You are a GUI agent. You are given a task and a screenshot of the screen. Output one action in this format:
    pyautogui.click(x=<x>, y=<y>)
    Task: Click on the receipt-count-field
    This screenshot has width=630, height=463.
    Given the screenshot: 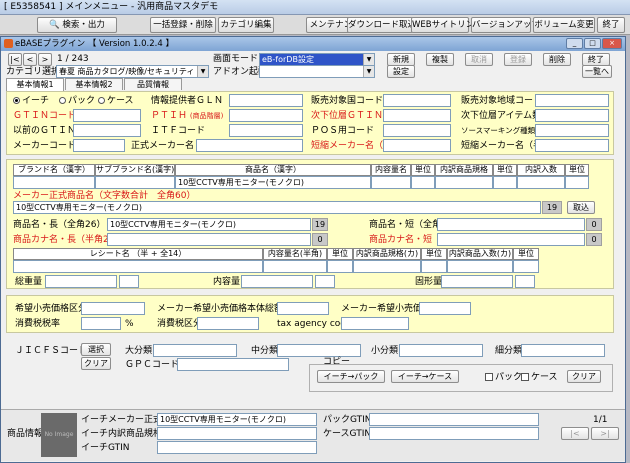 What is the action you would take?
    pyautogui.click(x=480, y=266)
    